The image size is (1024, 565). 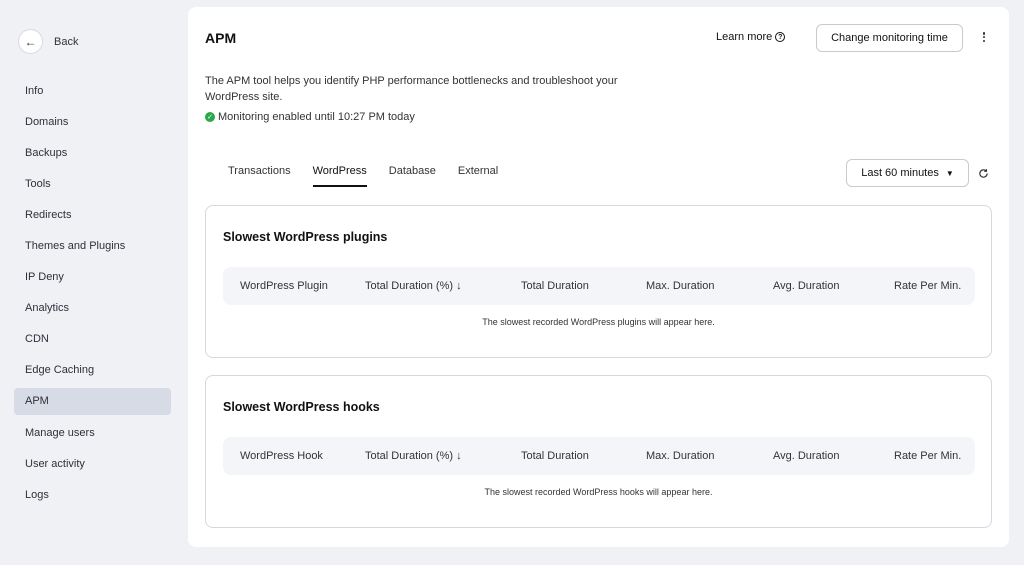 What do you see at coordinates (92, 214) in the screenshot?
I see `sidebar-item-redirects: Redirects` at bounding box center [92, 214].